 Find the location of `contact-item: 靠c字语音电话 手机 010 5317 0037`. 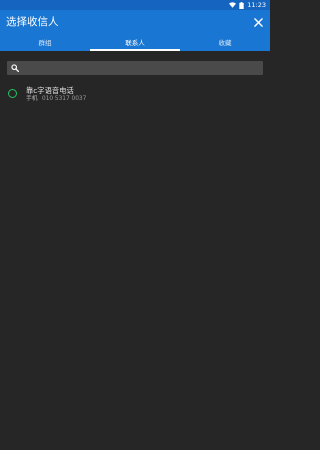

contact-item: 靠c字语音电话 手机 010 5317 0037 is located at coordinates (135, 95).